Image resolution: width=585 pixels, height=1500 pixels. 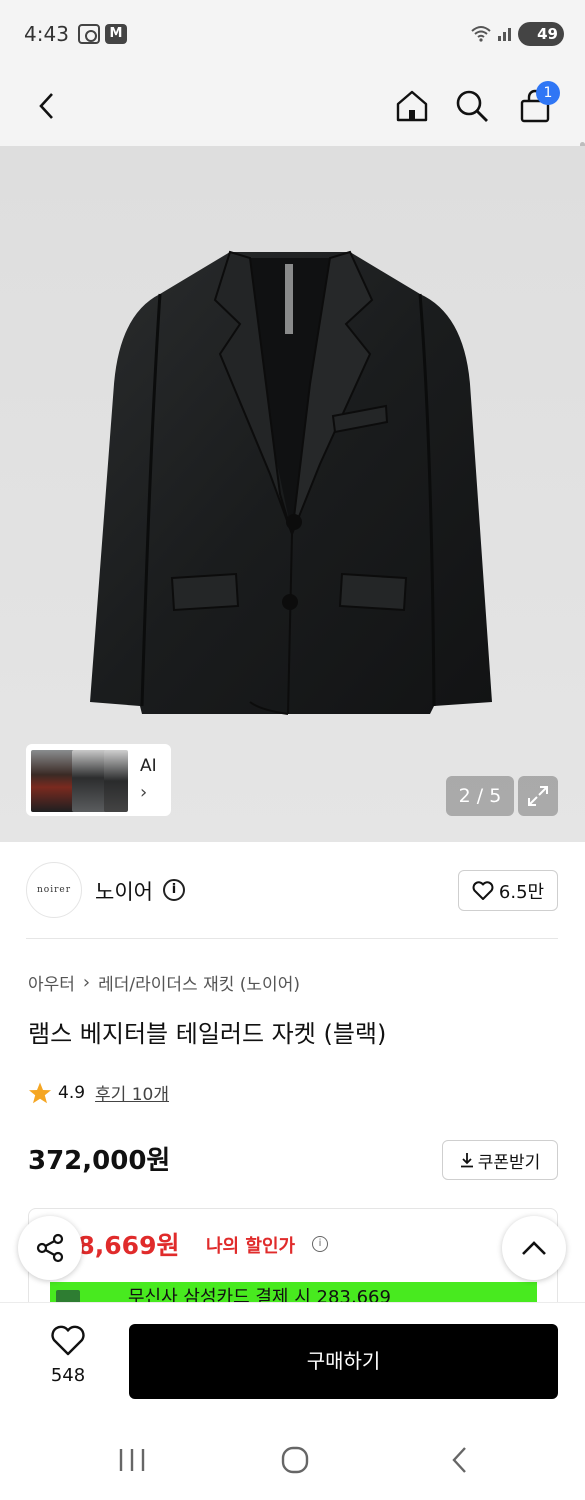 What do you see at coordinates (251, 1246) in the screenshot?
I see `discount-label: 나의 할인가` at bounding box center [251, 1246].